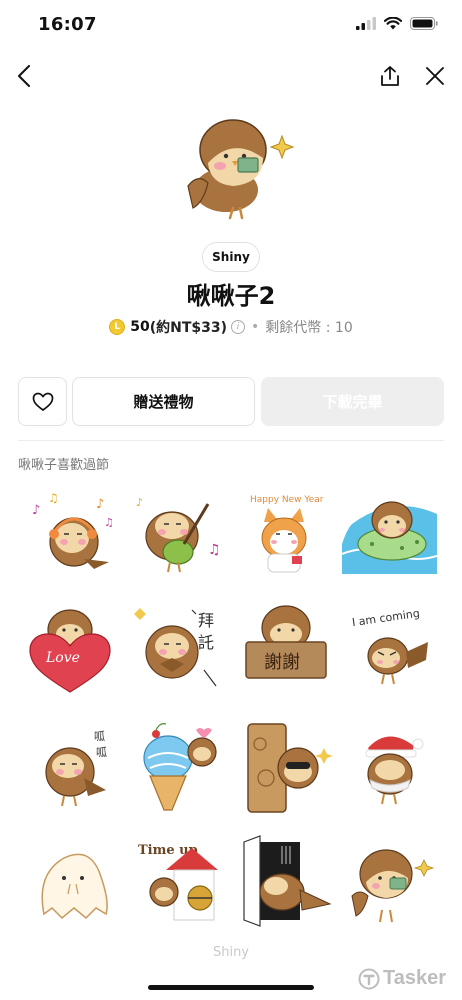 This screenshot has height=1000, width=462. I want to click on price-value: 50, so click(140, 327).